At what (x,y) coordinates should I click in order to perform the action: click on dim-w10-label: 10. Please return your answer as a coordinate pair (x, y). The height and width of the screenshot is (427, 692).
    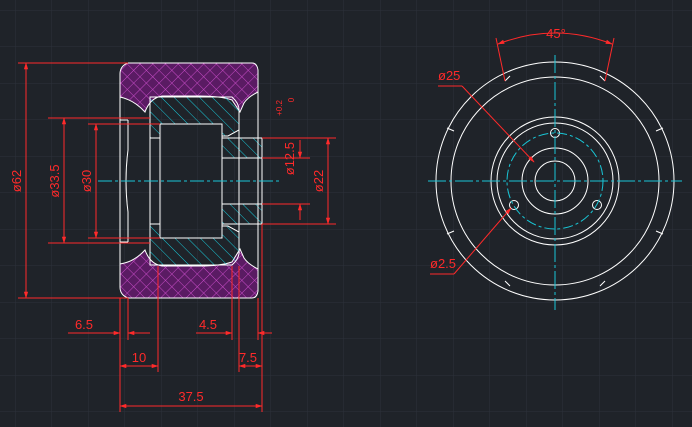
    Looking at the image, I should click on (139, 357).